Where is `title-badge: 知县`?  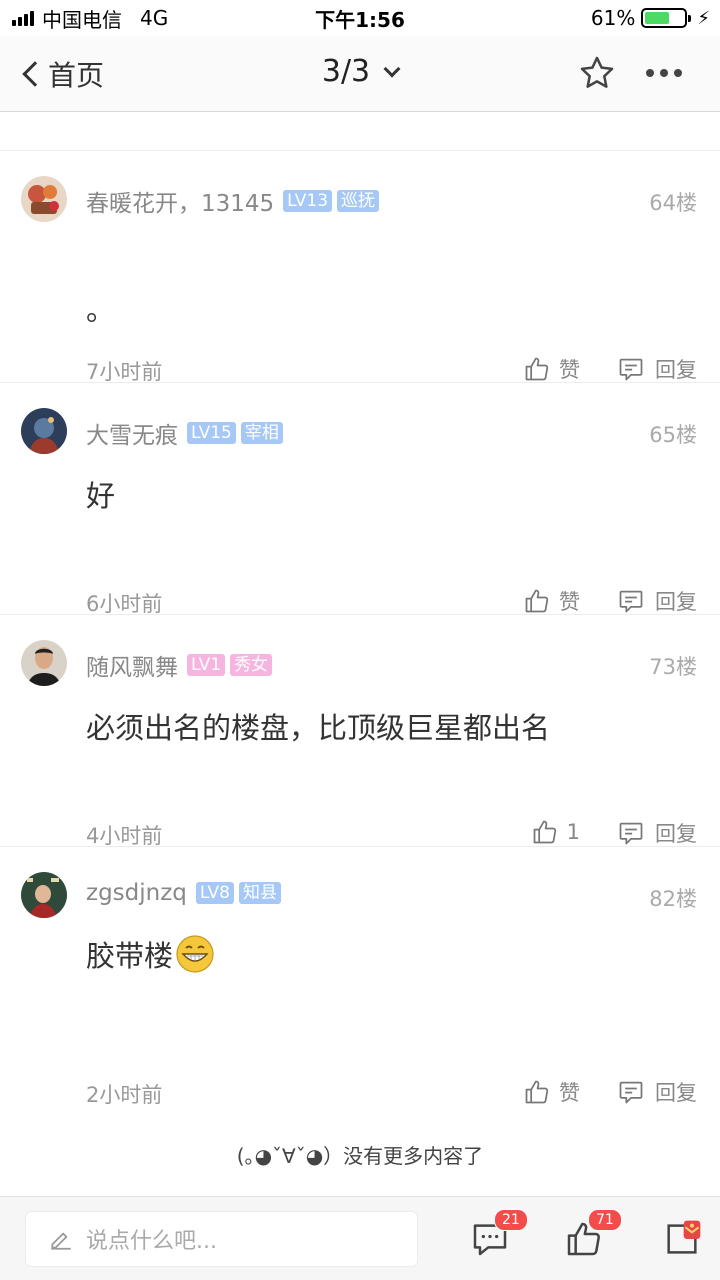
title-badge: 知县 is located at coordinates (259, 893).